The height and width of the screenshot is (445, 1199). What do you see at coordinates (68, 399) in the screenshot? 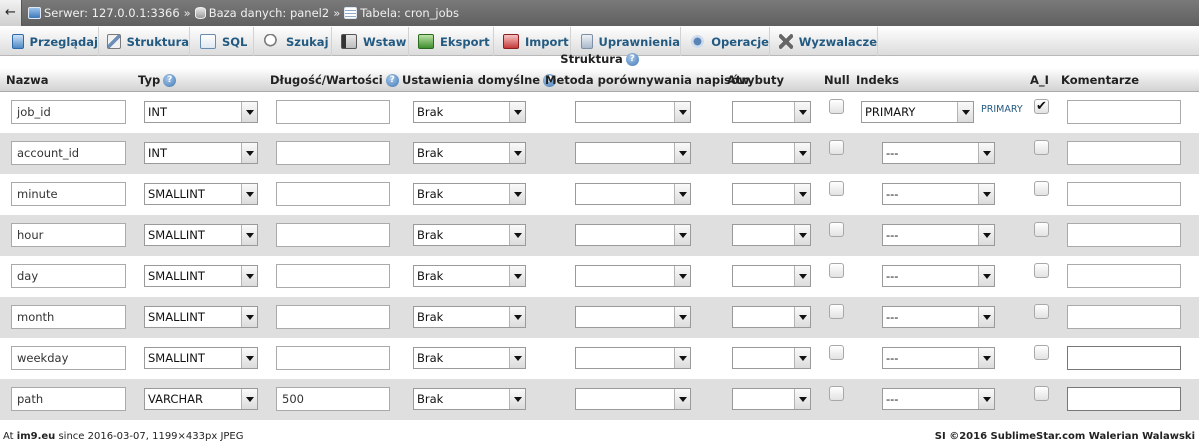
I see `column-name-input: path` at bounding box center [68, 399].